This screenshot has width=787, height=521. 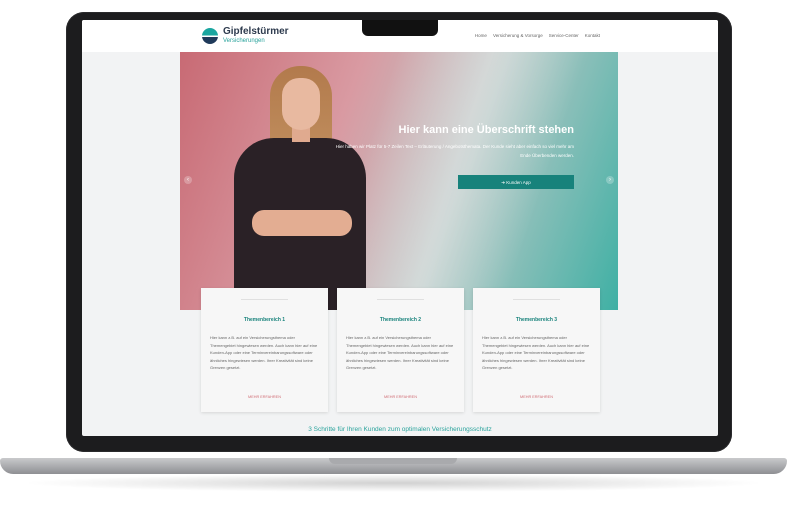 I want to click on hero-person-photo, so click(x=298, y=187).